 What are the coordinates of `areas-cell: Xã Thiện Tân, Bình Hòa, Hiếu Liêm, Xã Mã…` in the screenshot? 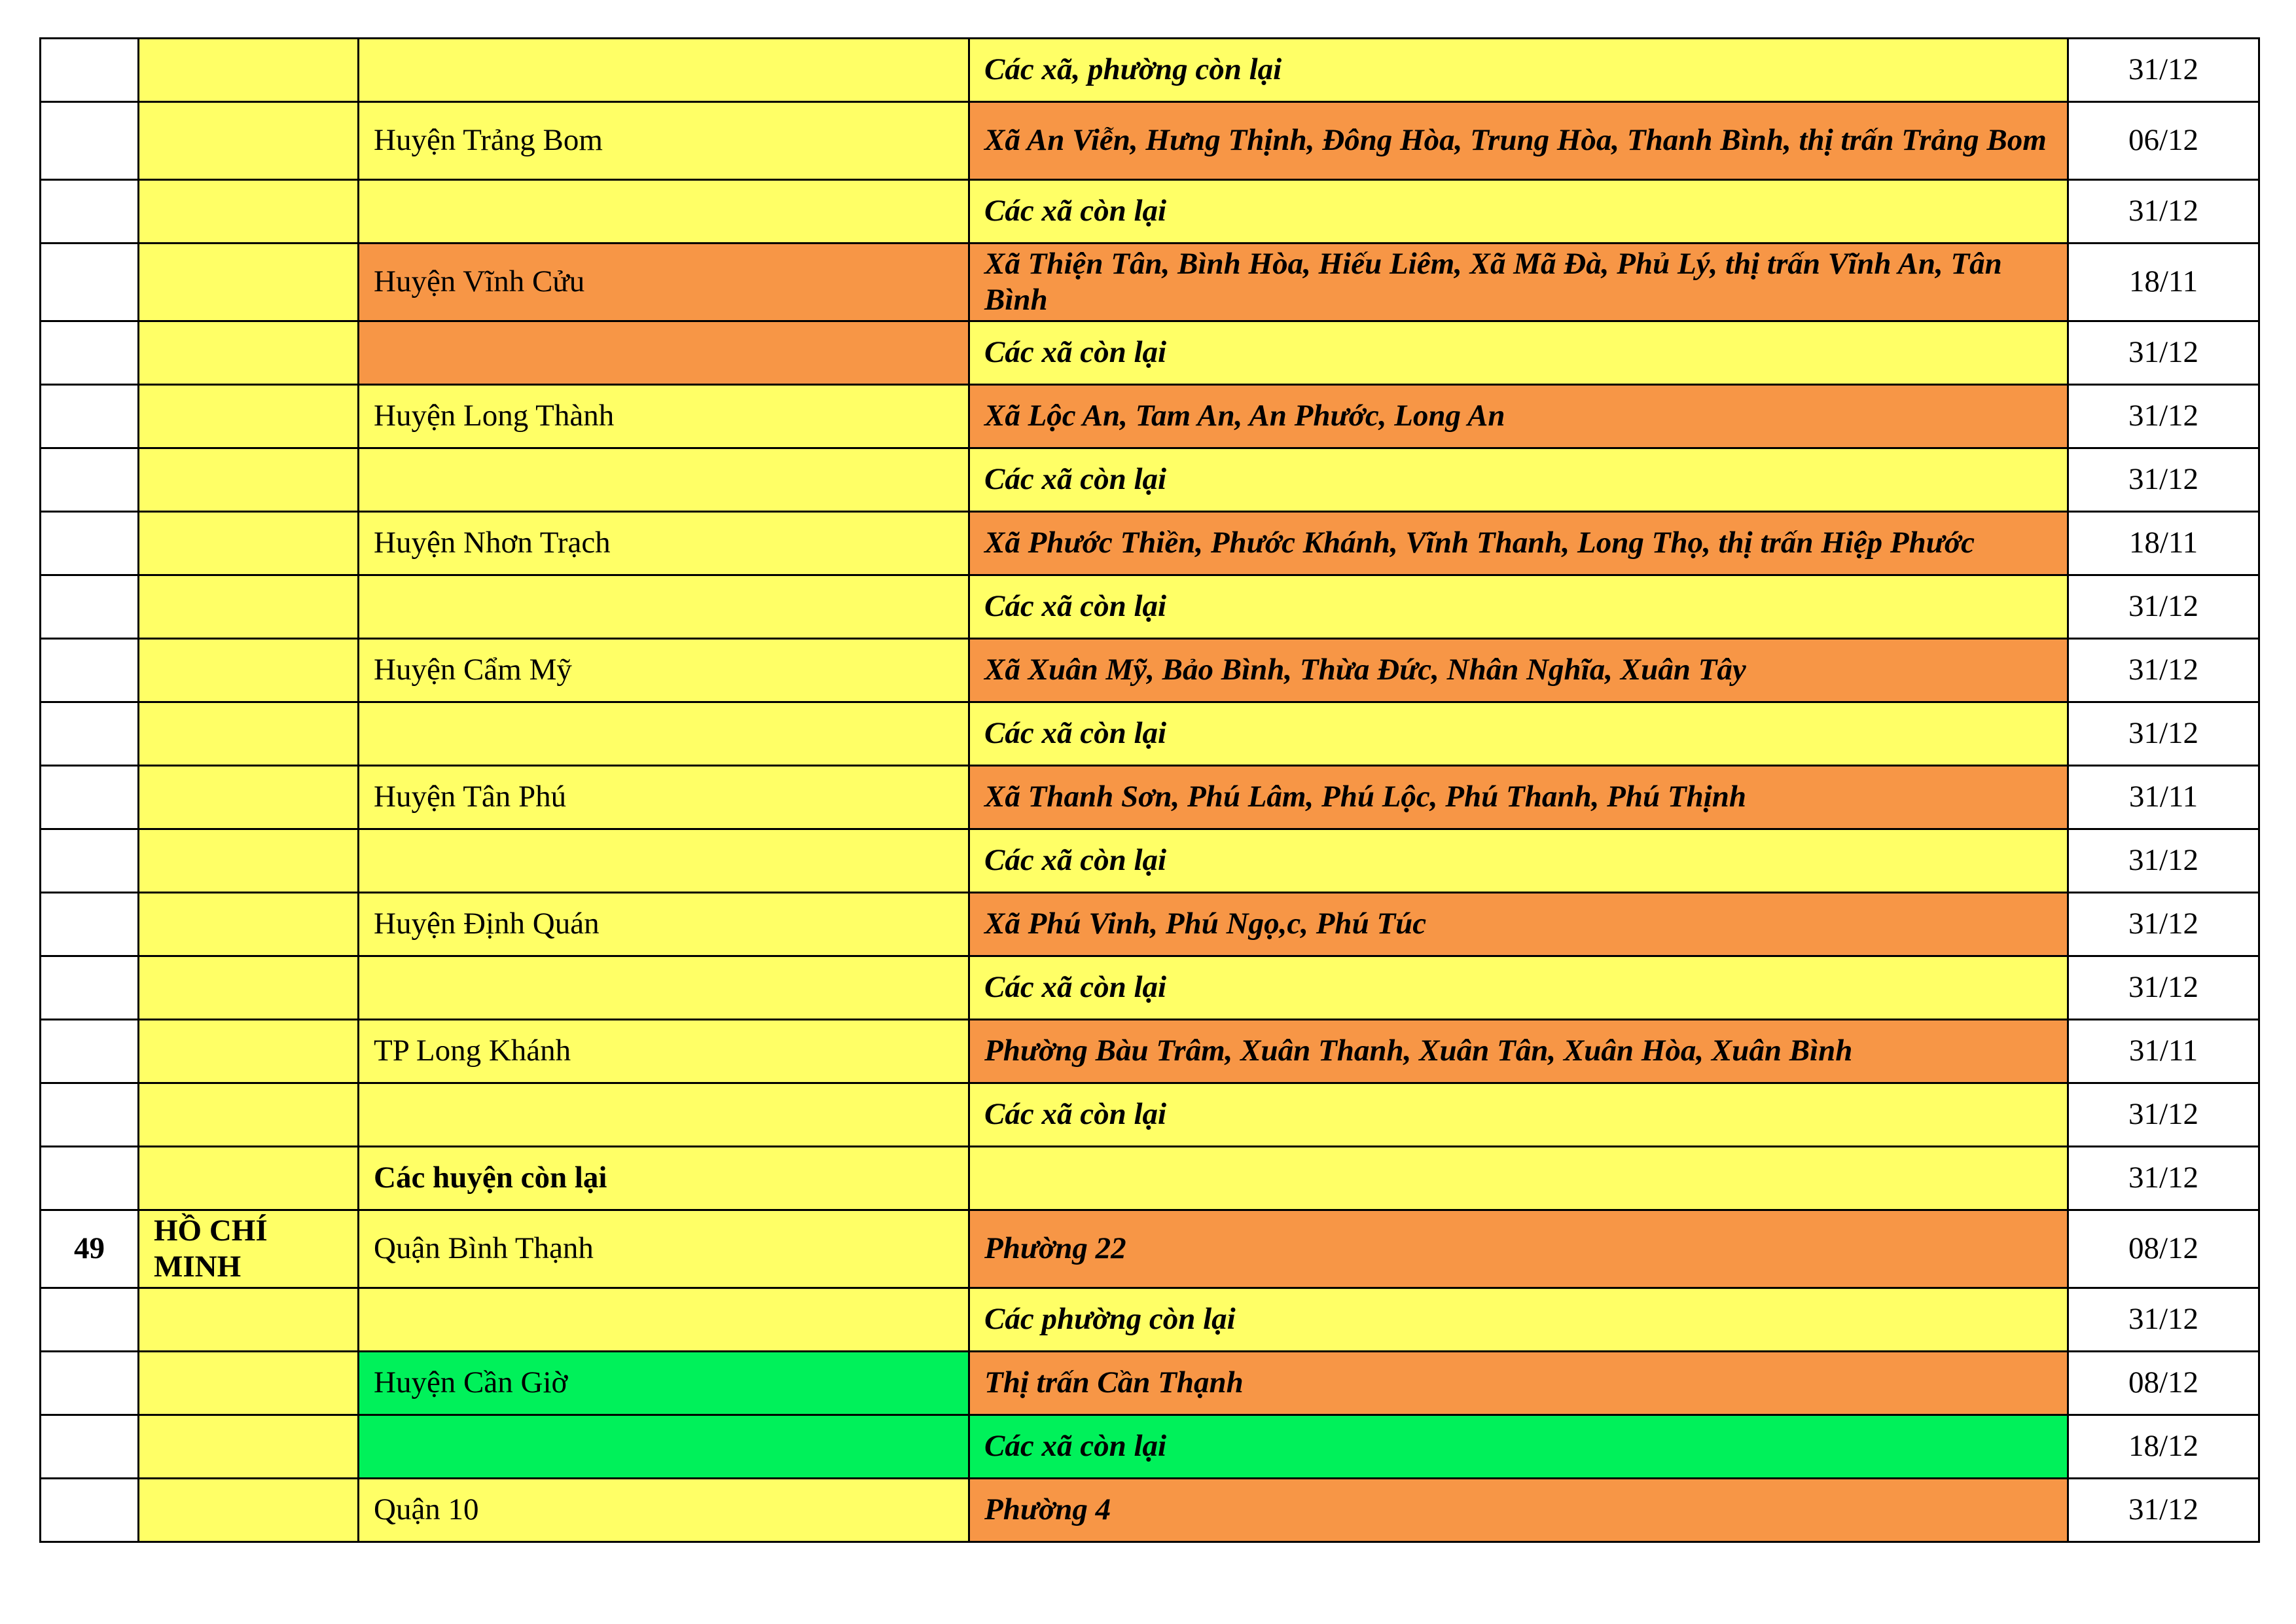 It's located at (1518, 282).